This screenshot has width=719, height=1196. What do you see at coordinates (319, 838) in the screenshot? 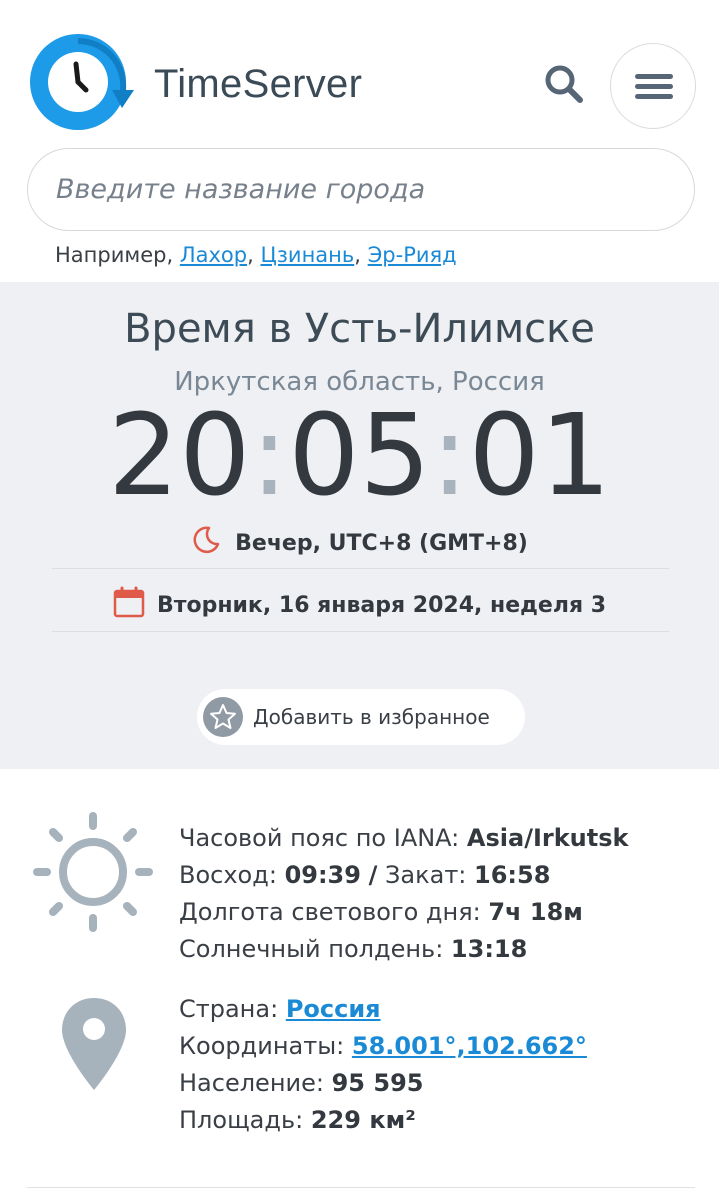
I see `timezone-label: Часовой пояс по IANA:` at bounding box center [319, 838].